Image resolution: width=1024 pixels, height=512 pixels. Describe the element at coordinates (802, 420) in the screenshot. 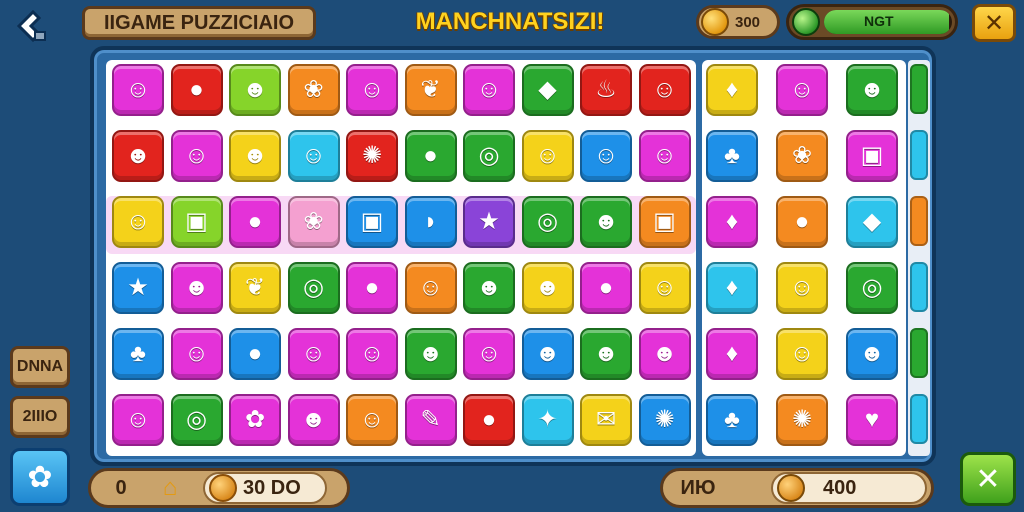

I see `right-tile-5-1: ✺` at that location.